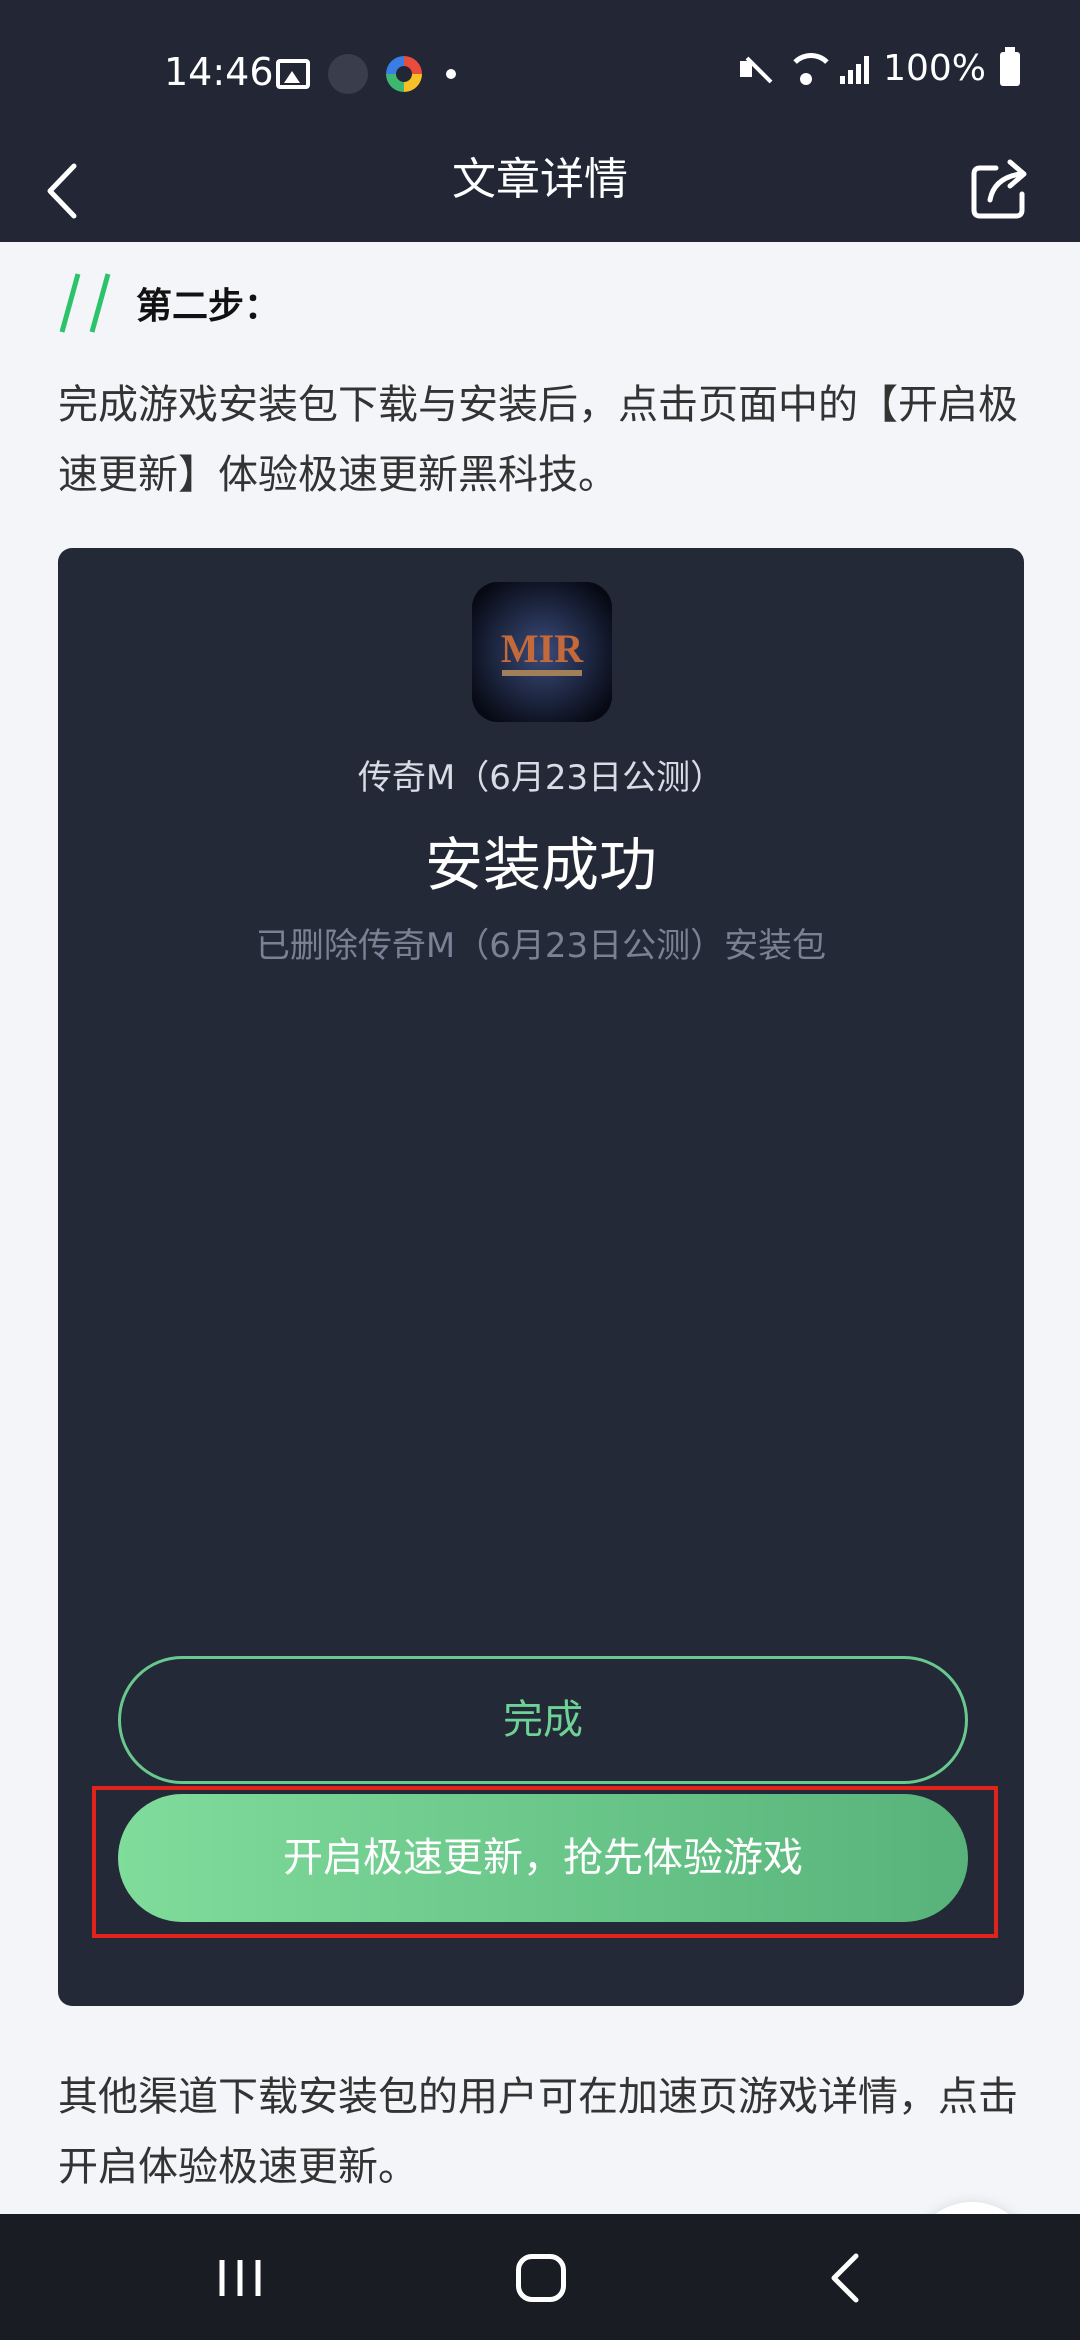 The image size is (1080, 2340). What do you see at coordinates (451, 74) in the screenshot?
I see `more-notifications-icon` at bounding box center [451, 74].